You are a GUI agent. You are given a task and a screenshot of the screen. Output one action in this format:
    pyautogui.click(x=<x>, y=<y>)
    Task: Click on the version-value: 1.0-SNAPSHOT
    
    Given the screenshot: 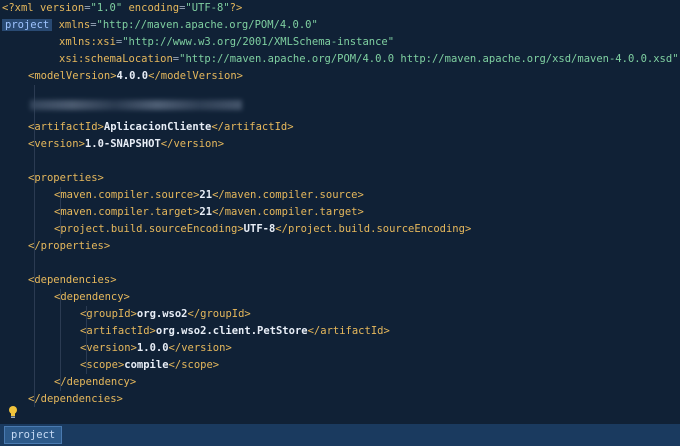 What is the action you would take?
    pyautogui.click(x=122, y=144)
    